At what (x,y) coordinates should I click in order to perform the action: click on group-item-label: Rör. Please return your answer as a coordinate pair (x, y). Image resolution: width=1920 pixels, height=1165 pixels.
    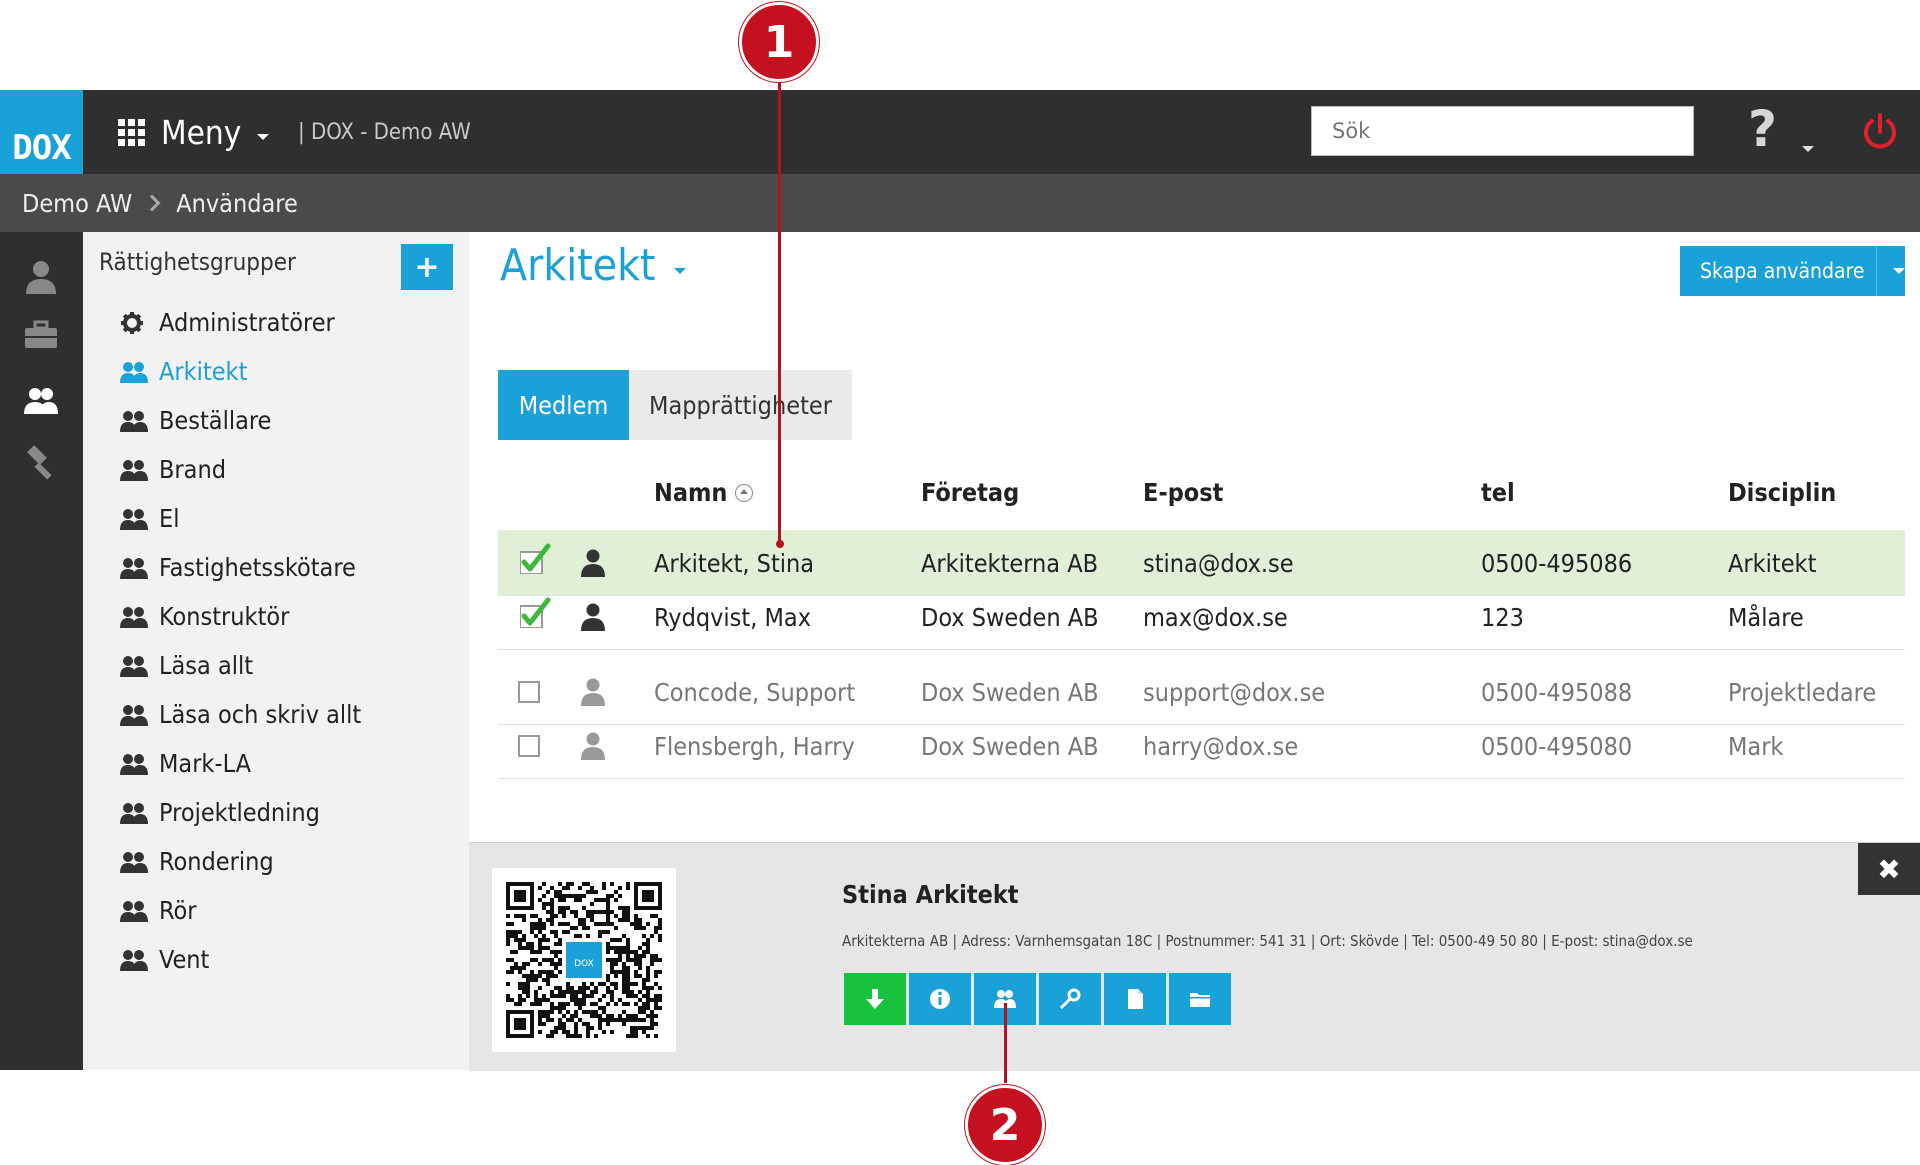
    Looking at the image, I should click on (178, 910).